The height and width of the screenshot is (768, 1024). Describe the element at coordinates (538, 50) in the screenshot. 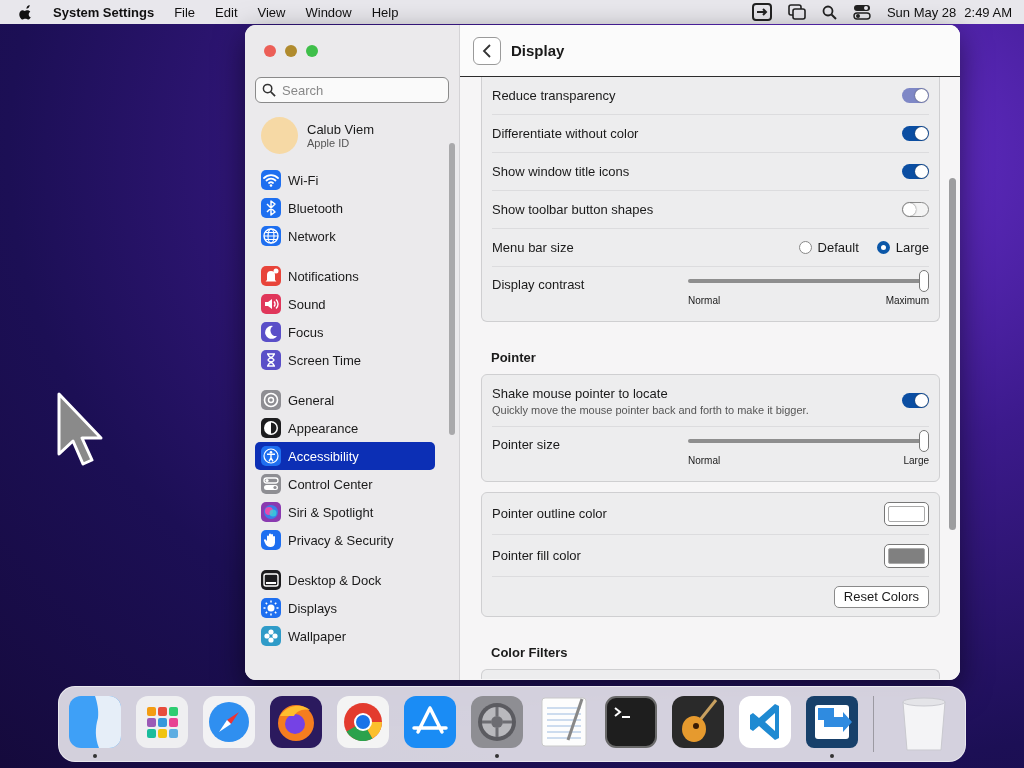

I see `pane-title: Display` at that location.